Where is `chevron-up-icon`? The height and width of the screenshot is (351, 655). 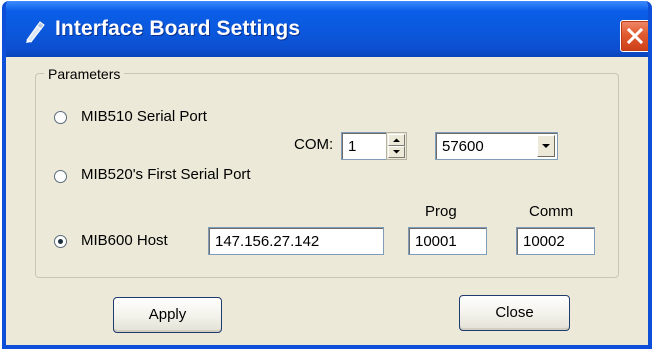
chevron-up-icon is located at coordinates (396, 140).